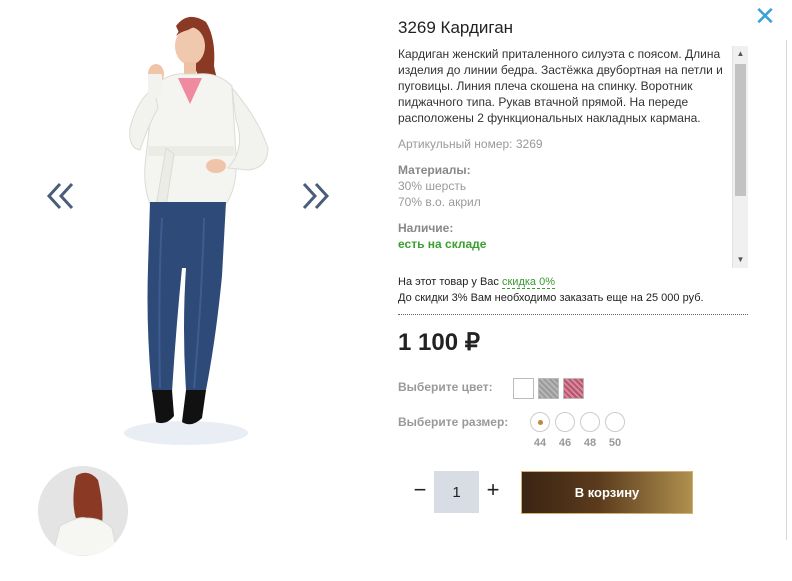  I want to click on size-option-label: 48, so click(590, 443).